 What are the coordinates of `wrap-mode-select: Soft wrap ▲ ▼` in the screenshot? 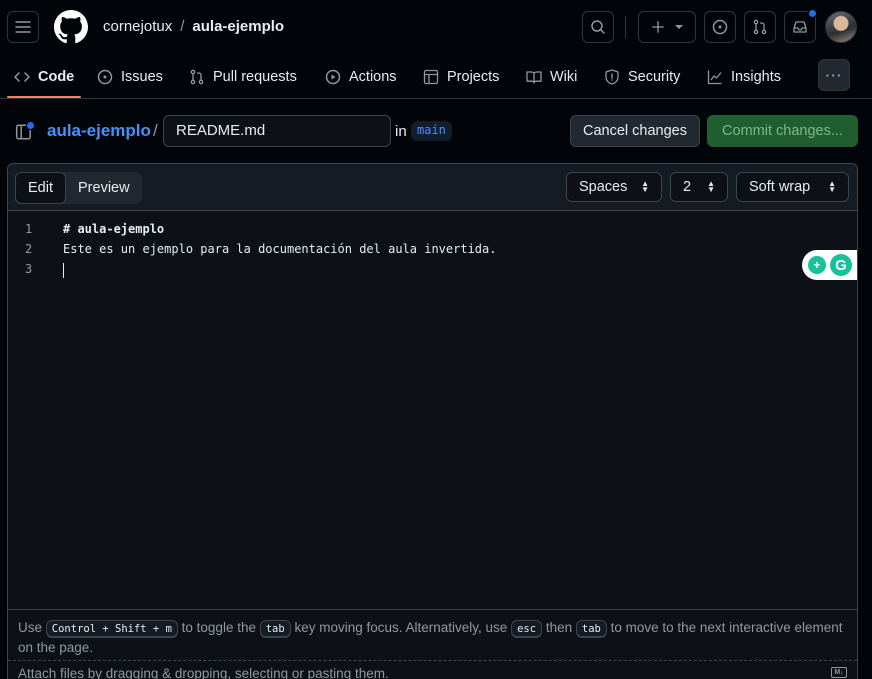 It's located at (792, 187).